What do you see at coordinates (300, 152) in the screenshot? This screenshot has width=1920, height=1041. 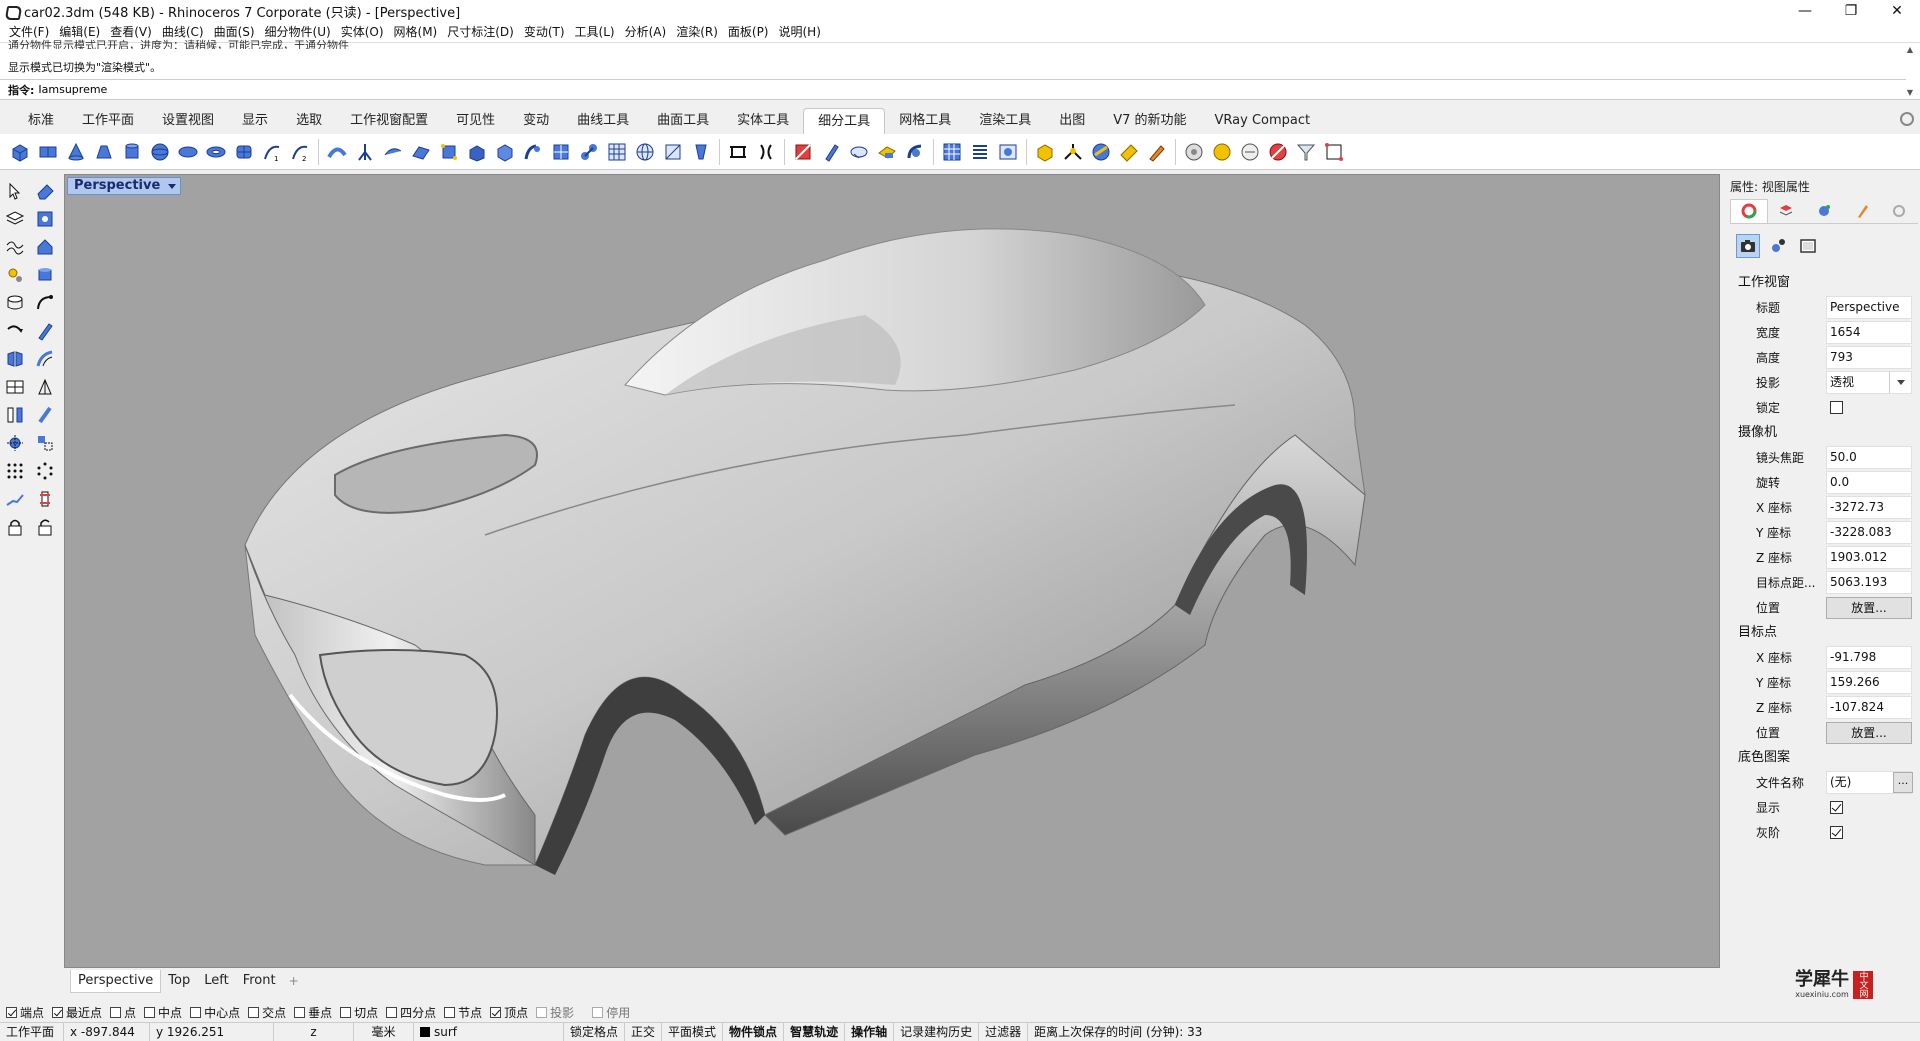 I see `subd-sweep-icon: 2` at bounding box center [300, 152].